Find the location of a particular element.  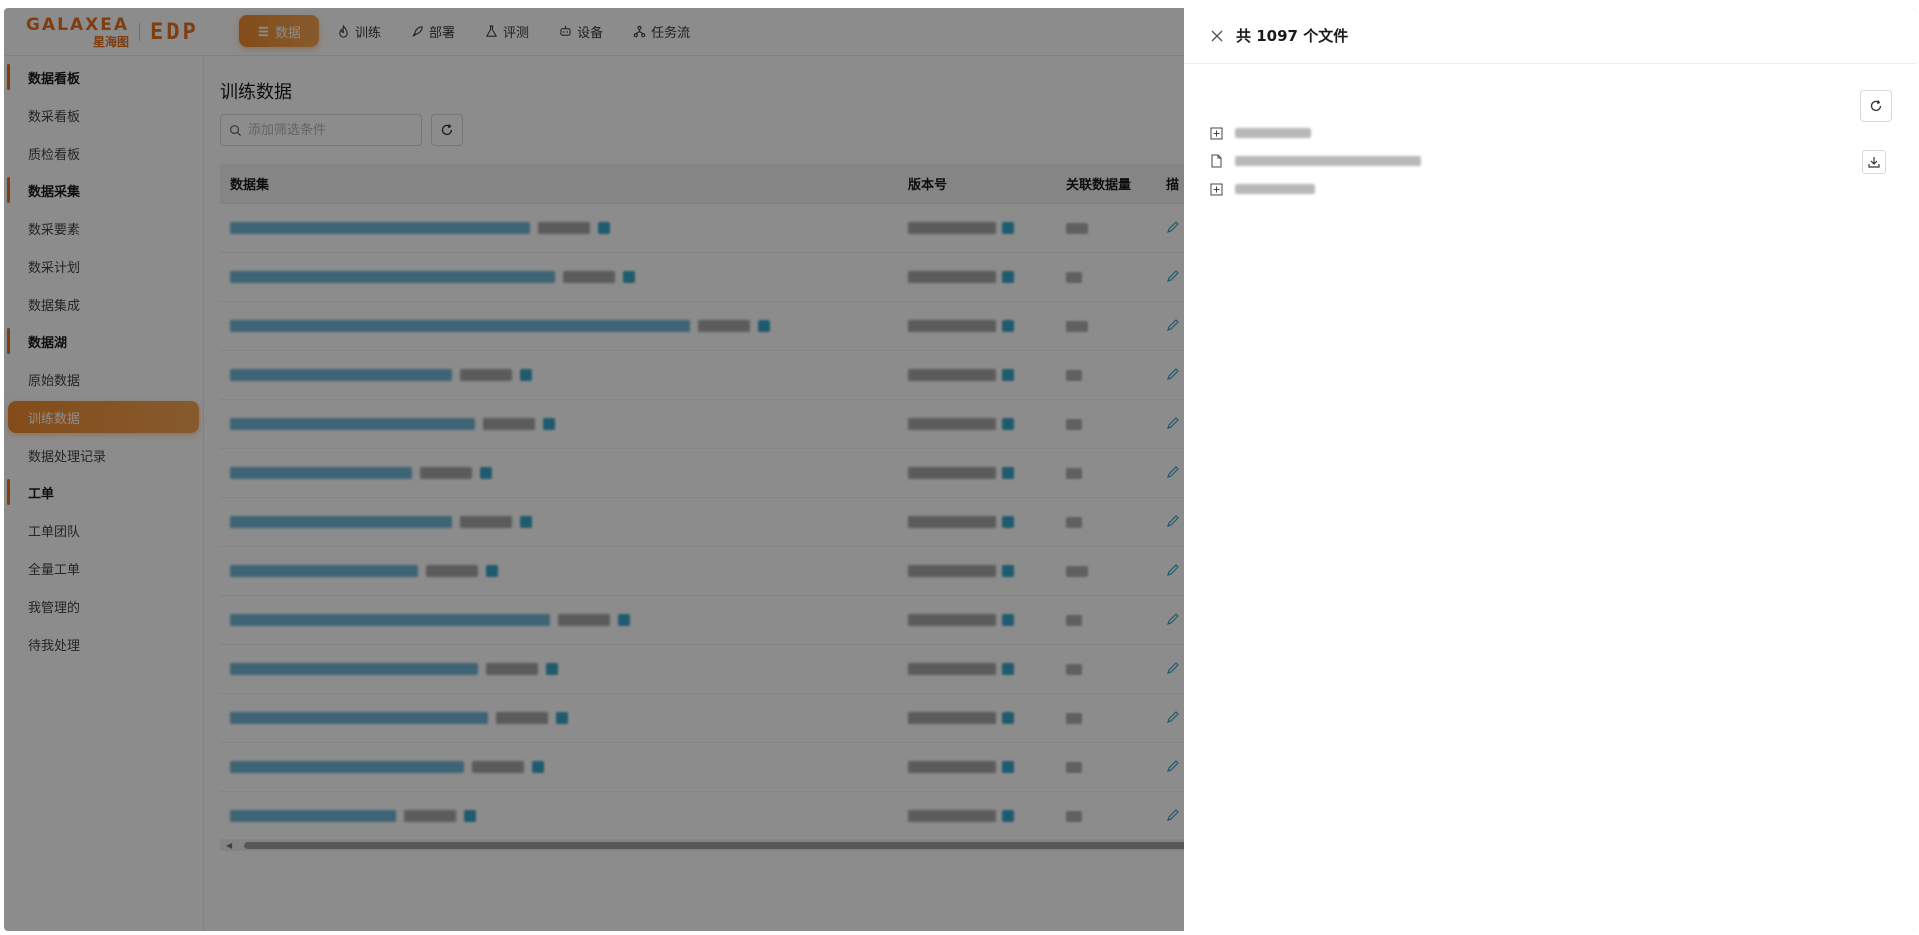

refresh-icon is located at coordinates (1876, 106).